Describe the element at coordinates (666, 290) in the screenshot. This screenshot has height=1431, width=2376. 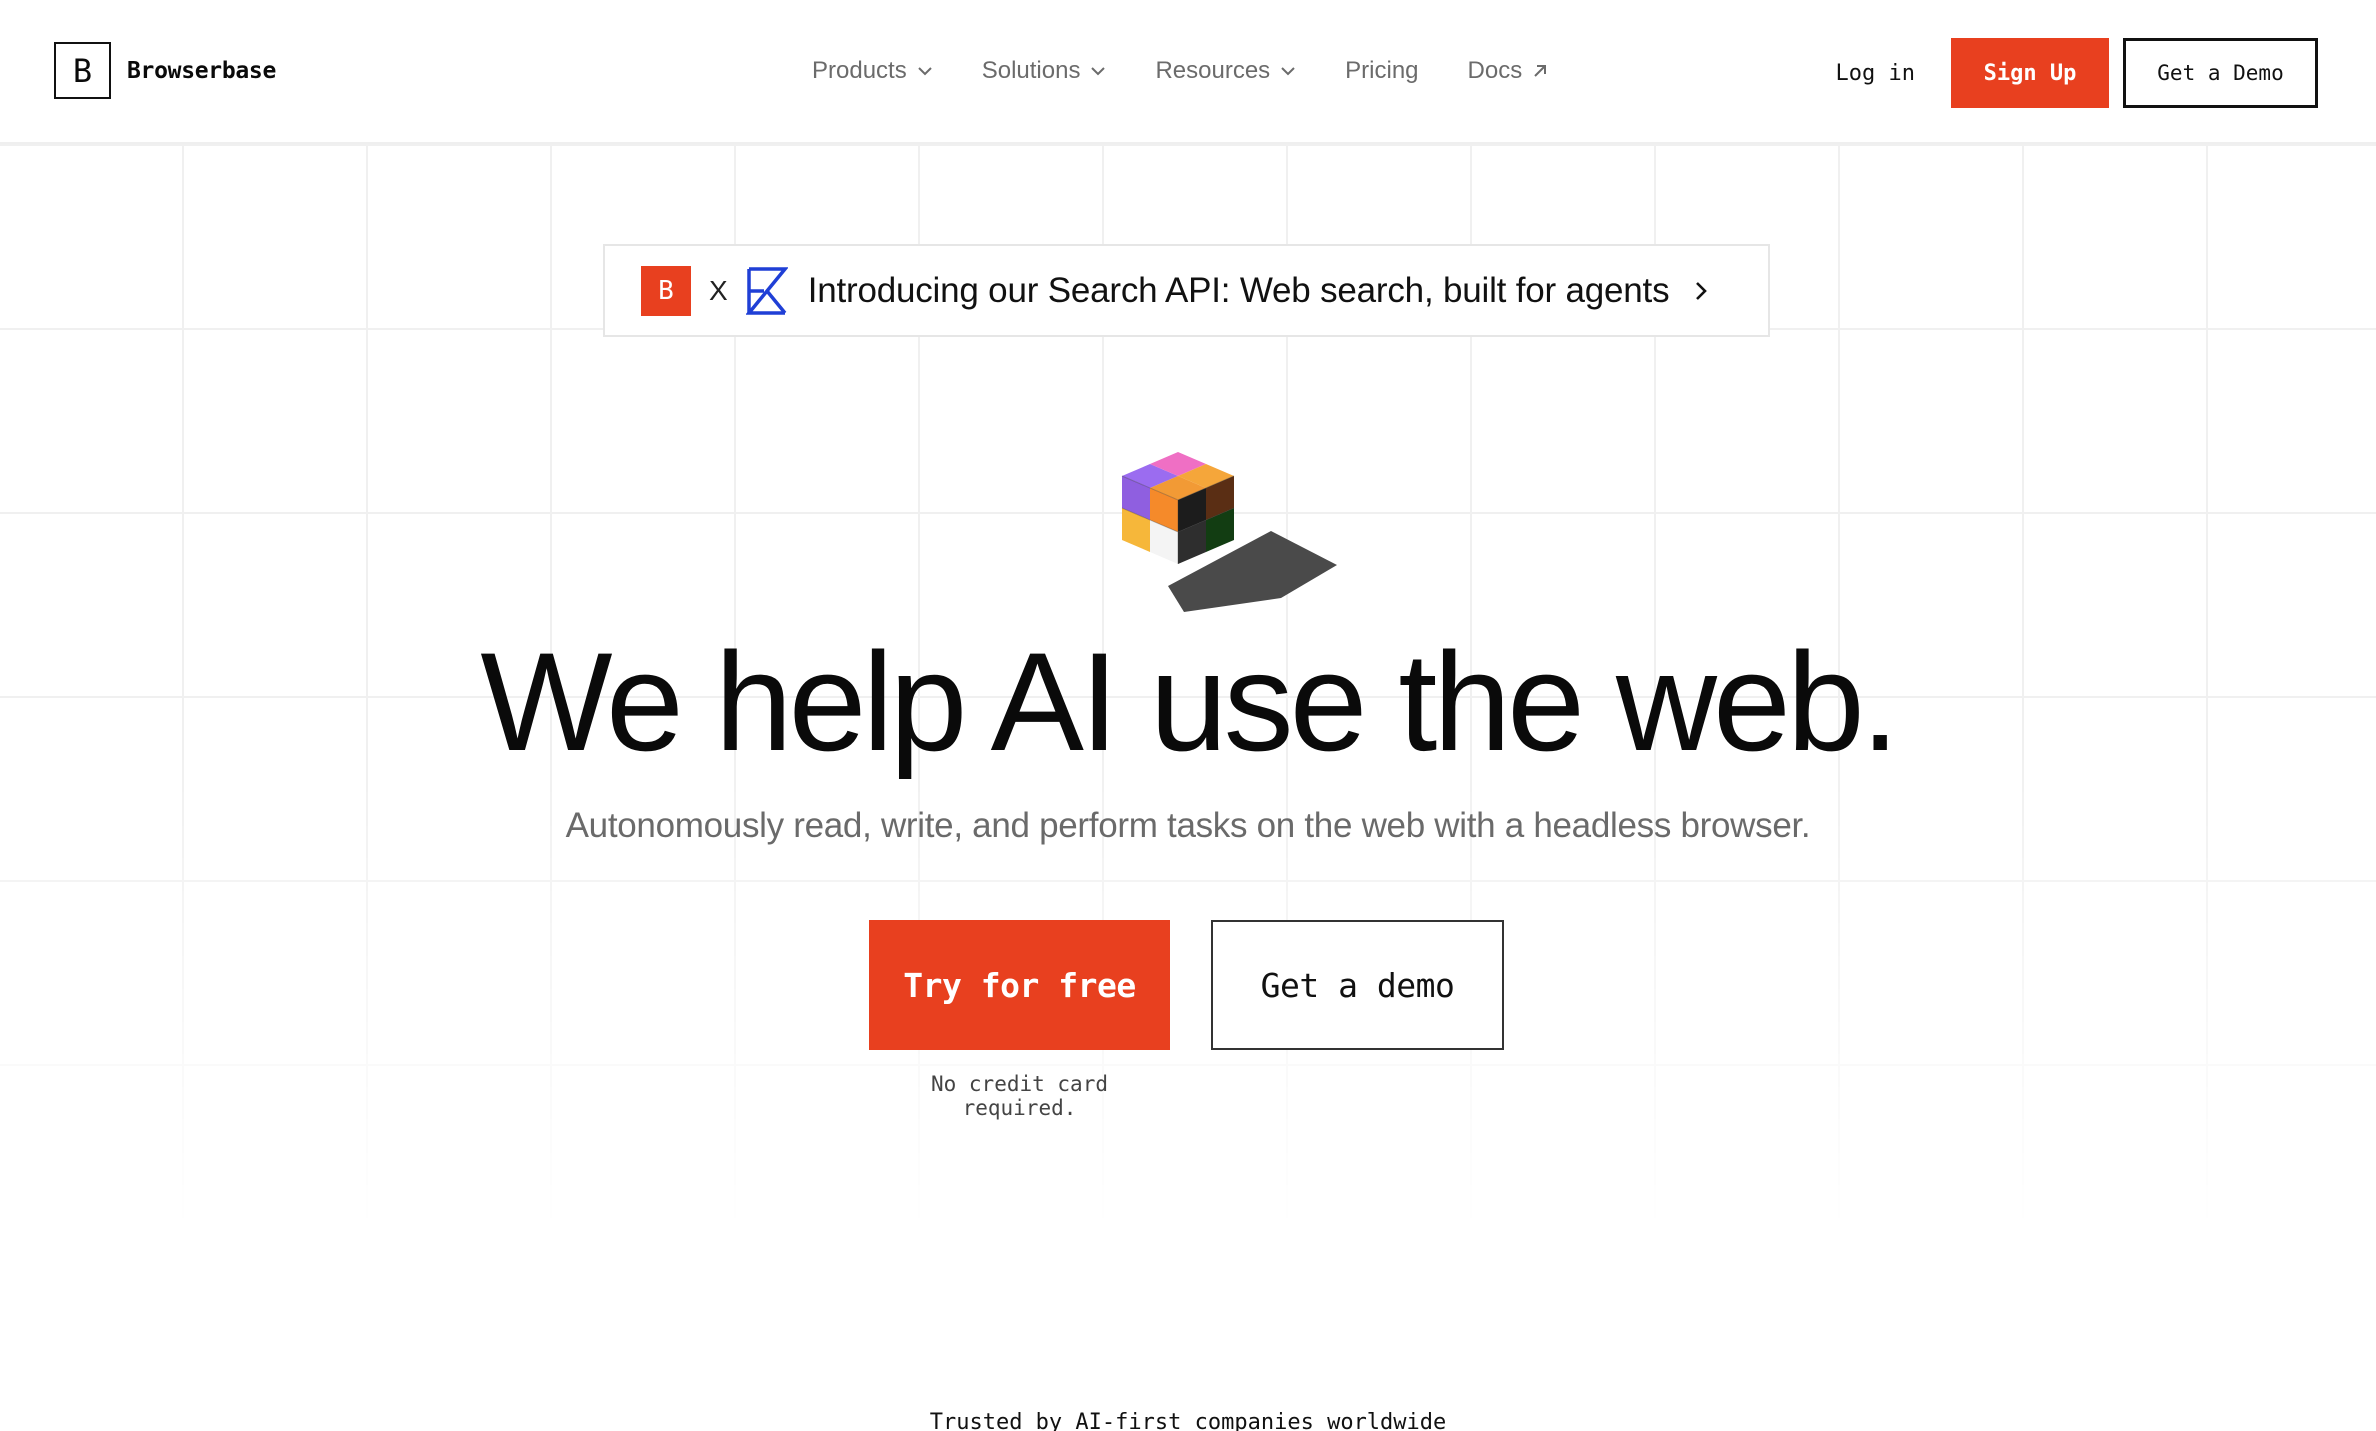
I see `browserbase-badge: B` at that location.